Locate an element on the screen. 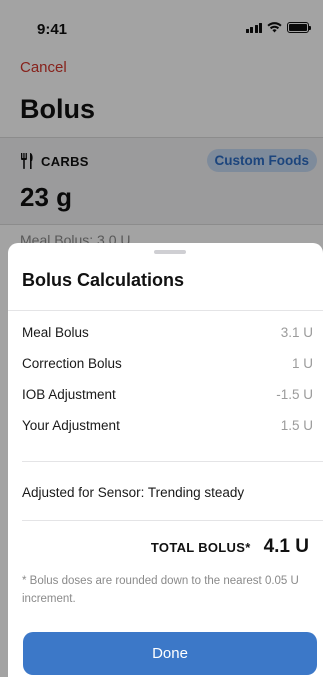 This screenshot has height=677, width=323. calc-label: Correction Bolus is located at coordinates (72, 363).